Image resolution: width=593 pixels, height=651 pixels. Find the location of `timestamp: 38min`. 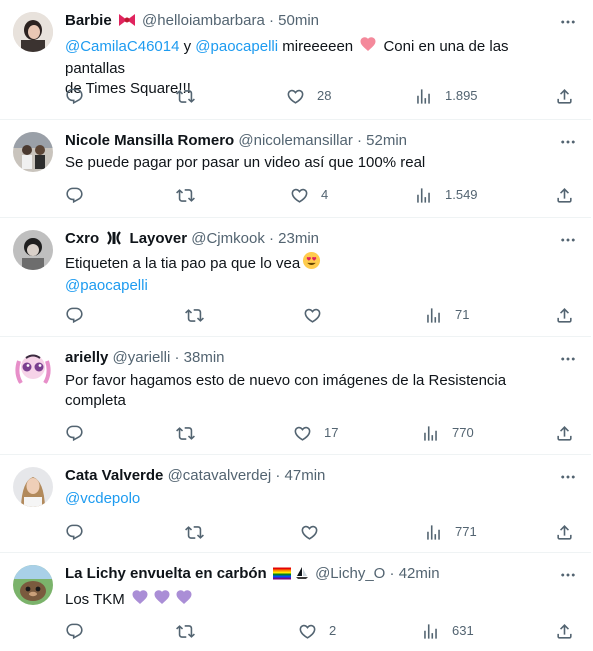

timestamp: 38min is located at coordinates (204, 357).